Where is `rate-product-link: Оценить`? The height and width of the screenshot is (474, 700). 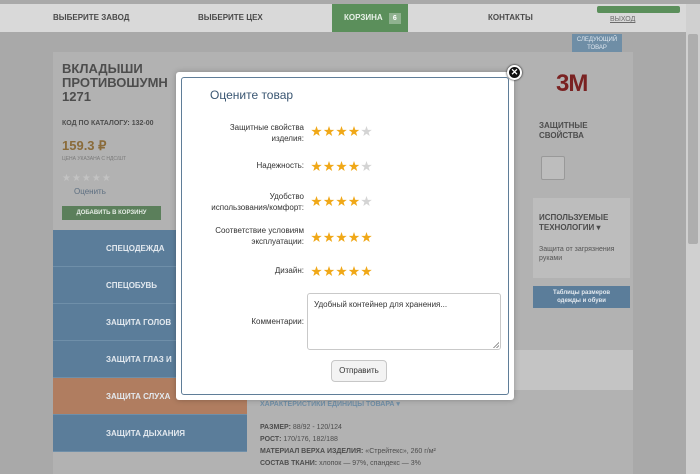
rate-product-link: Оценить is located at coordinates (90, 191).